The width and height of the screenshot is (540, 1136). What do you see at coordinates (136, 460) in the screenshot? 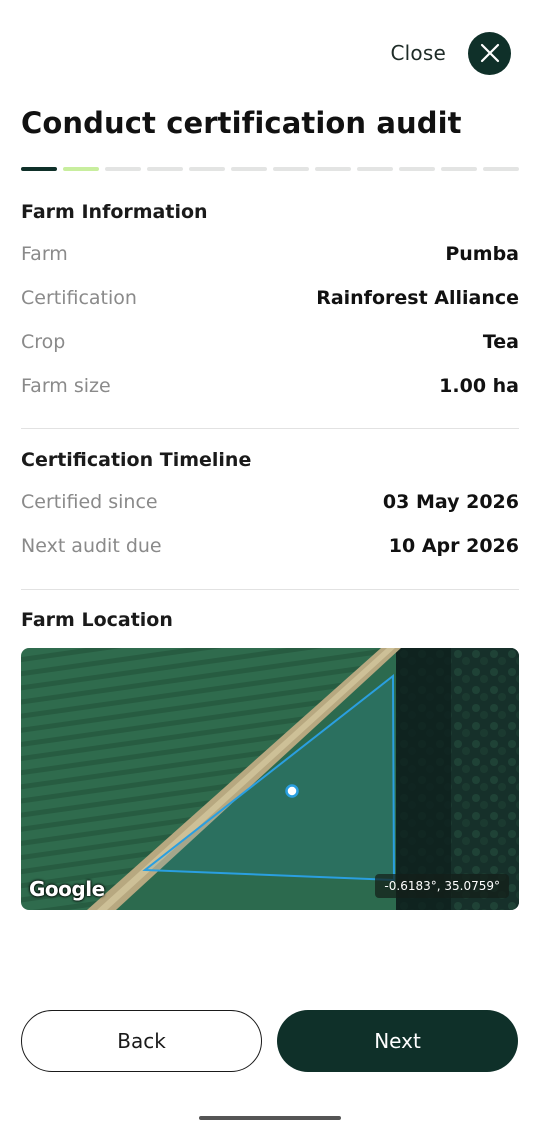
I see `certification-timeline-title: Certification Timeline` at bounding box center [136, 460].